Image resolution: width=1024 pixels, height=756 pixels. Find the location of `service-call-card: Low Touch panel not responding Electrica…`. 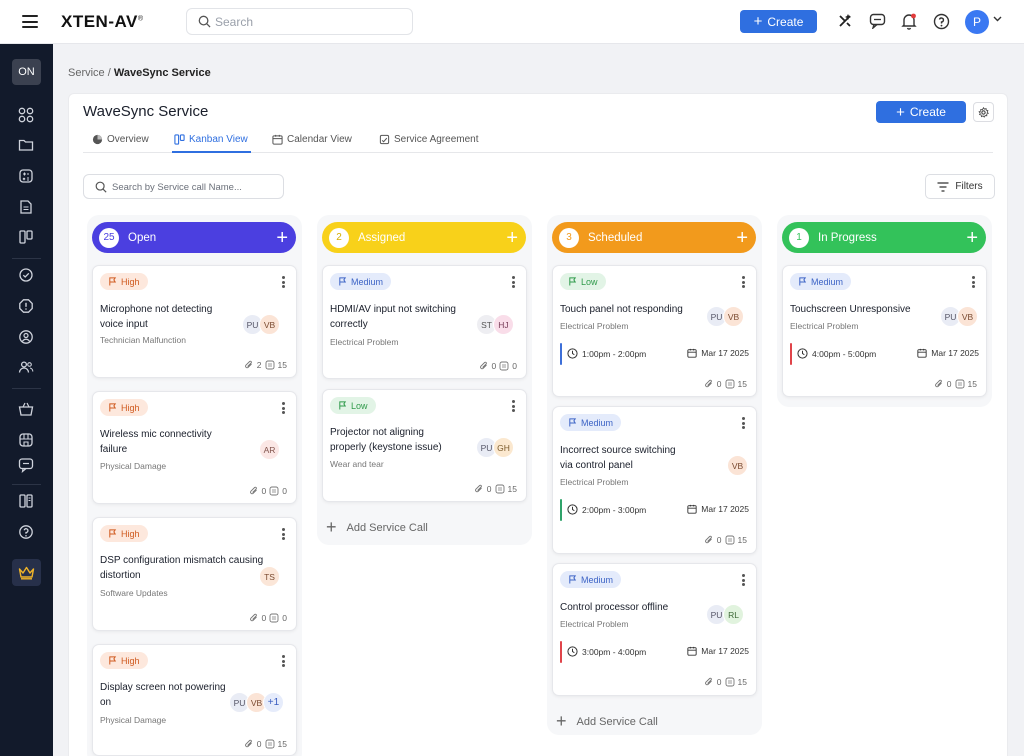

service-call-card: Low Touch panel not responding Electrica… is located at coordinates (654, 331).